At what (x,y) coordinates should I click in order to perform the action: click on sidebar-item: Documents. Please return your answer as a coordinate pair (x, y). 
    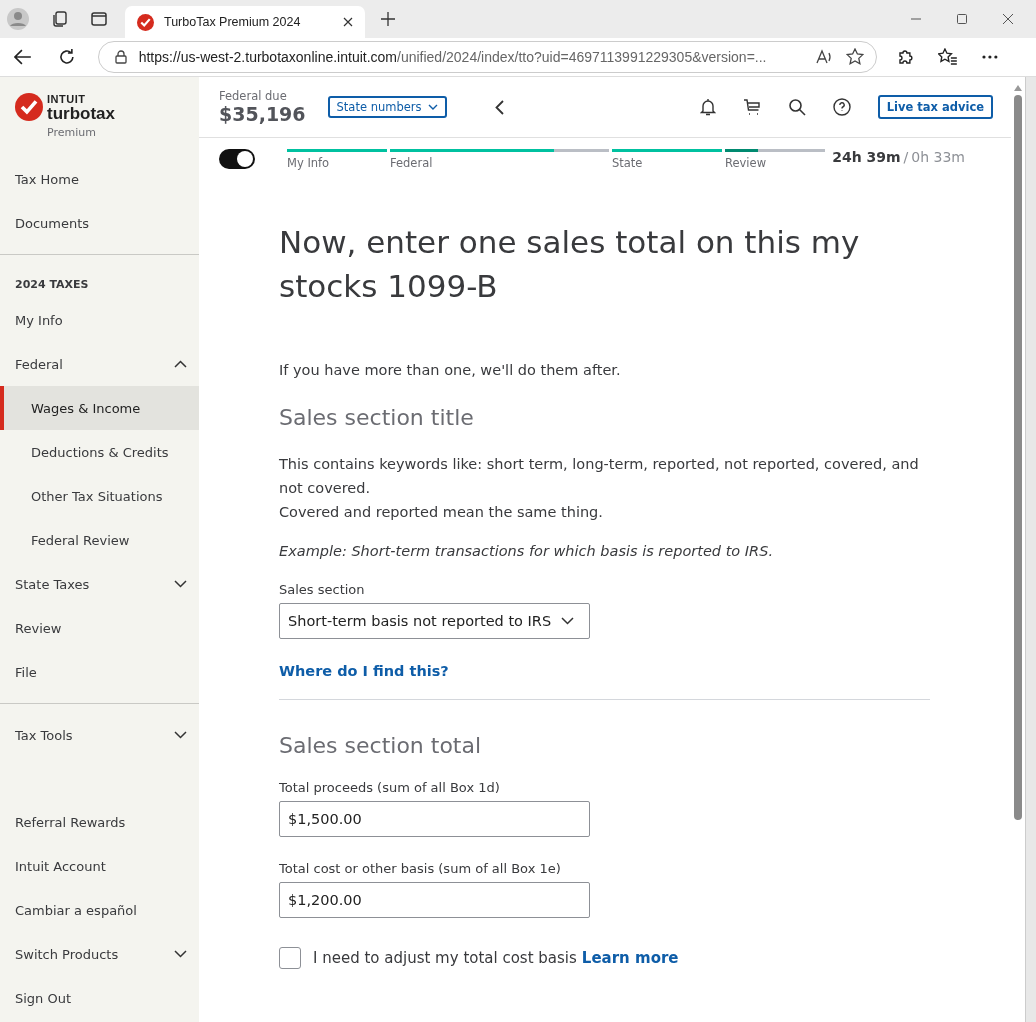
    Looking at the image, I should click on (99, 223).